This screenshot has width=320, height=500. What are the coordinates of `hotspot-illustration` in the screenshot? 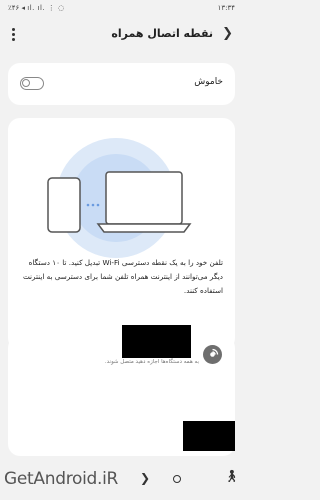 It's located at (119, 198).